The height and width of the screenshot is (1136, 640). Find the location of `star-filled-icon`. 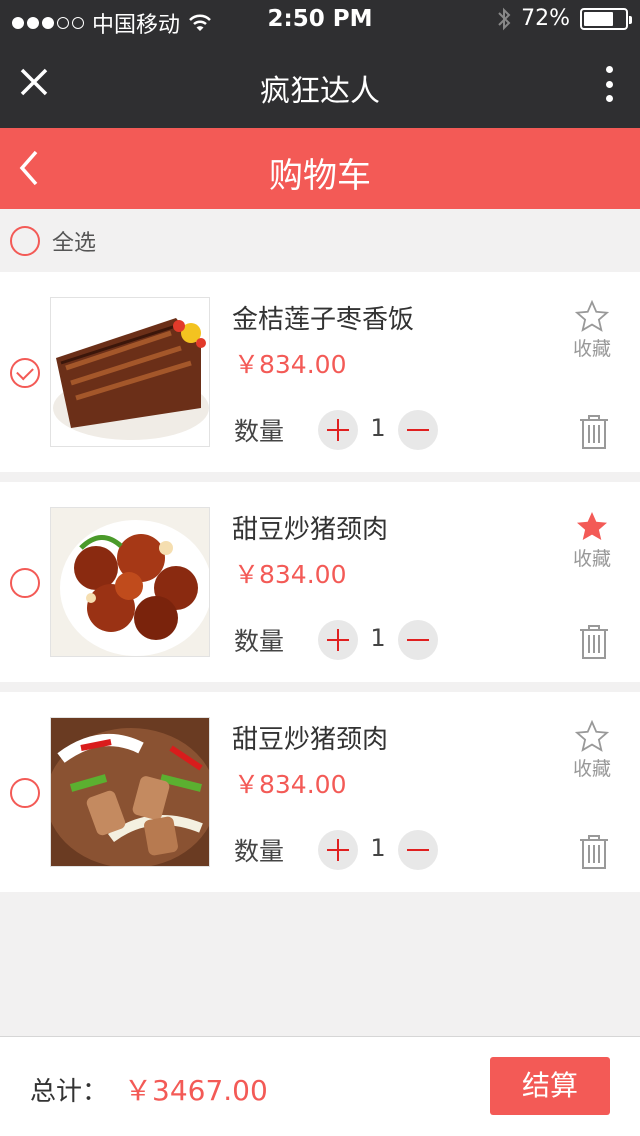

star-filled-icon is located at coordinates (592, 526).